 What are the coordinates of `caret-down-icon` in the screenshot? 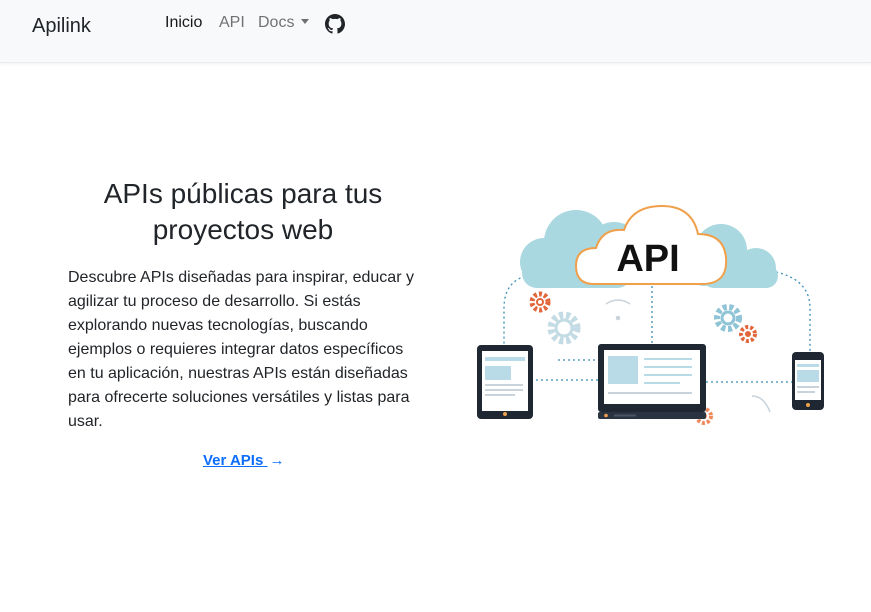 It's located at (305, 21).